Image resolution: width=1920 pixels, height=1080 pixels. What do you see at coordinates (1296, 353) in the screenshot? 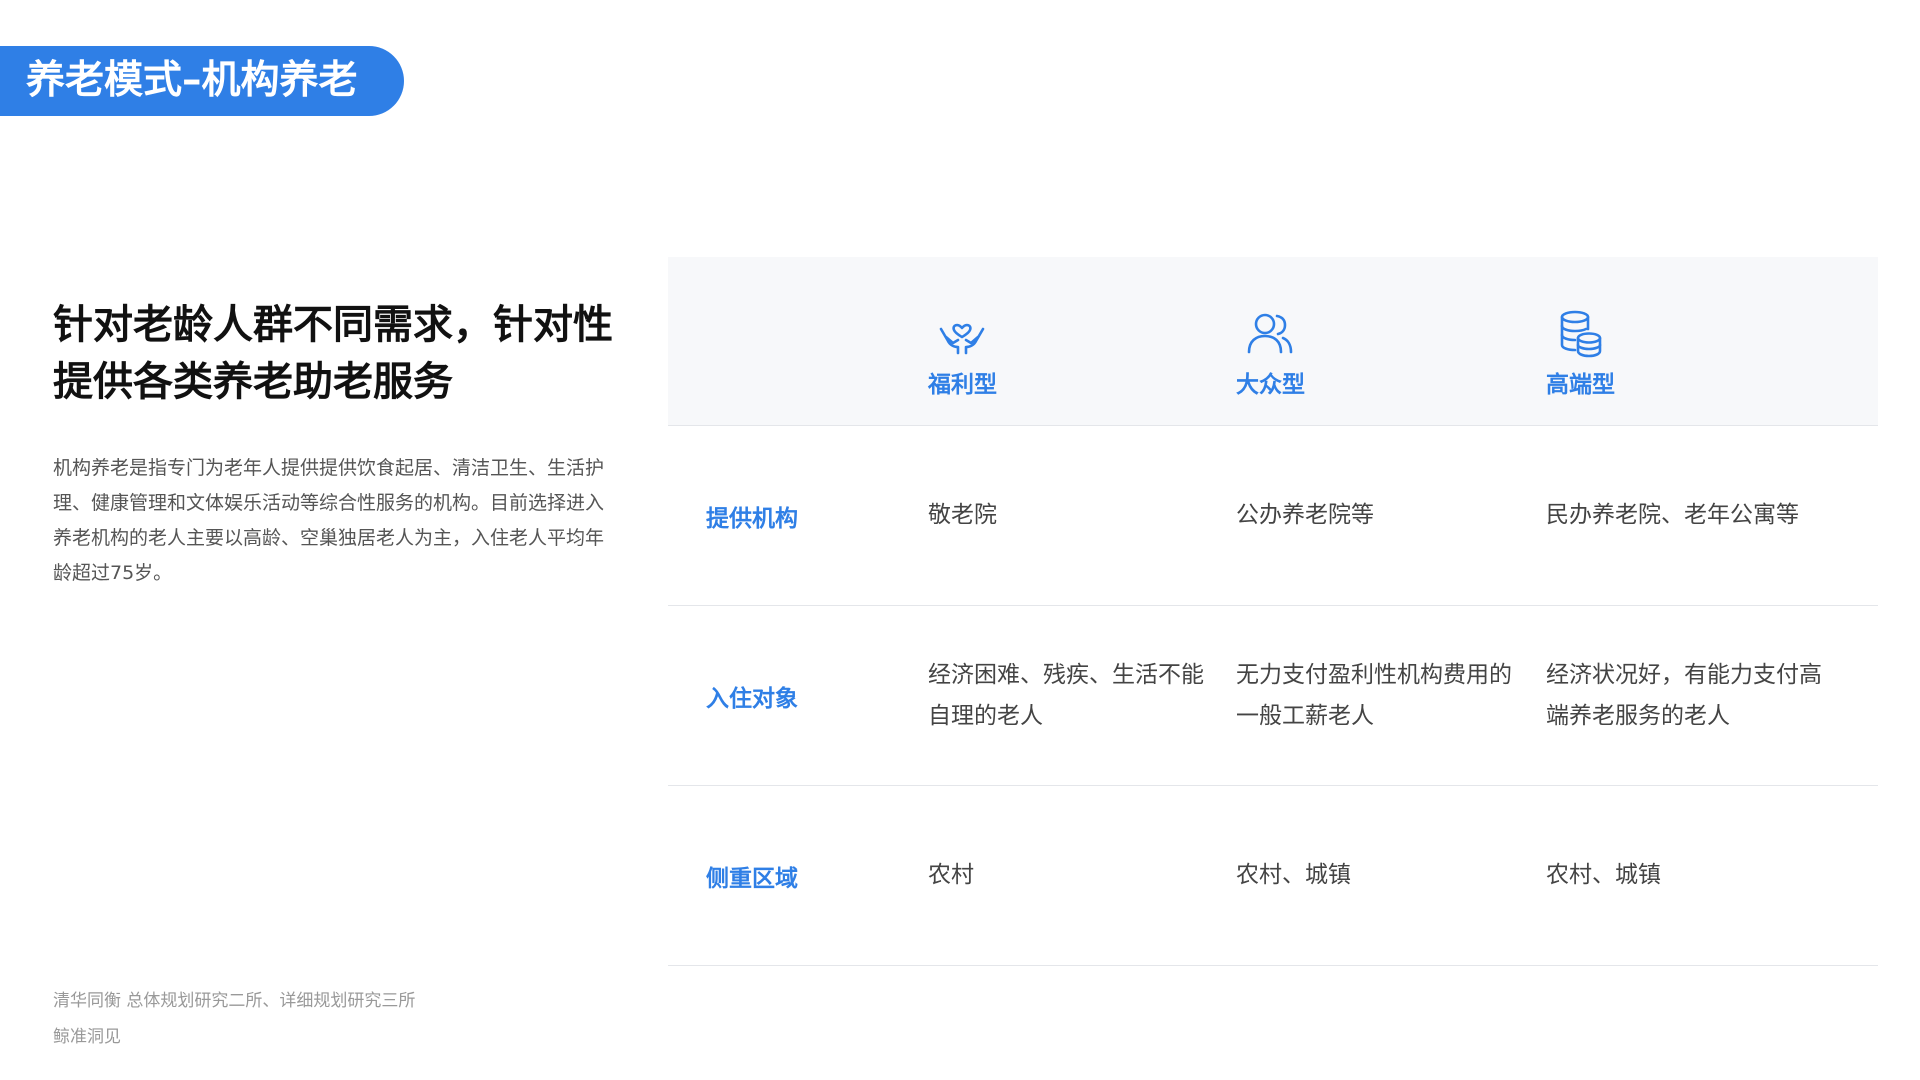
I see `type-column-public: 大众型` at bounding box center [1296, 353].